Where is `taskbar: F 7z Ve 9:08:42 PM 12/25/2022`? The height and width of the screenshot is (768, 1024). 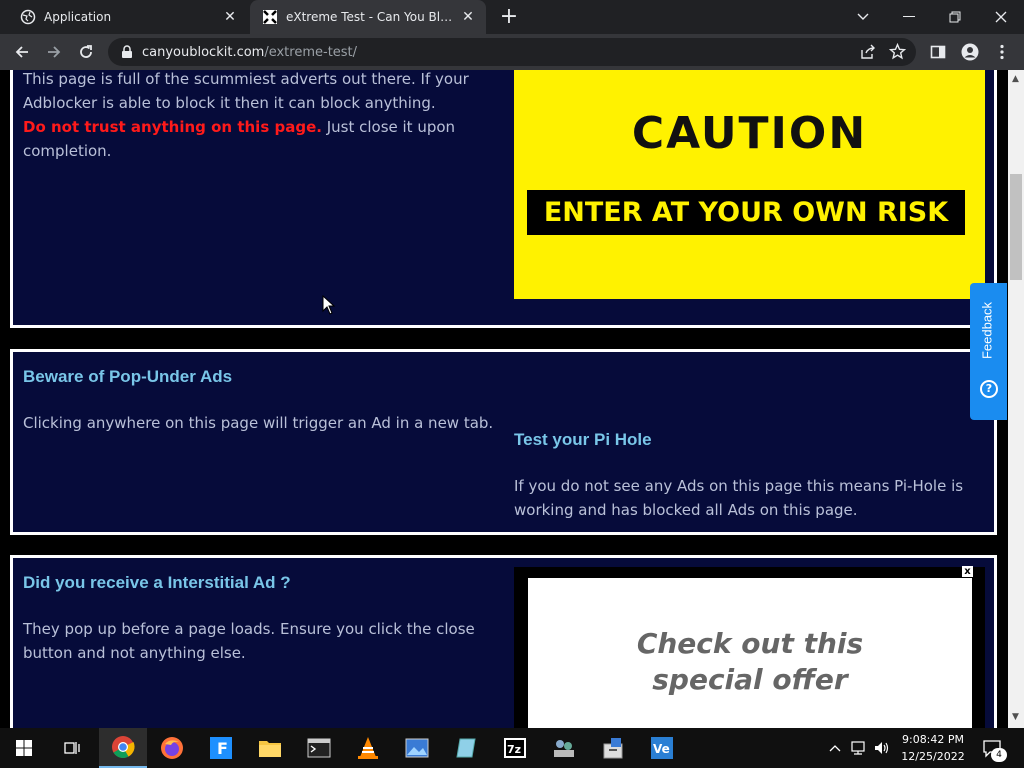 taskbar: F 7z Ve 9:08:42 PM 12/25/2022 is located at coordinates (512, 748).